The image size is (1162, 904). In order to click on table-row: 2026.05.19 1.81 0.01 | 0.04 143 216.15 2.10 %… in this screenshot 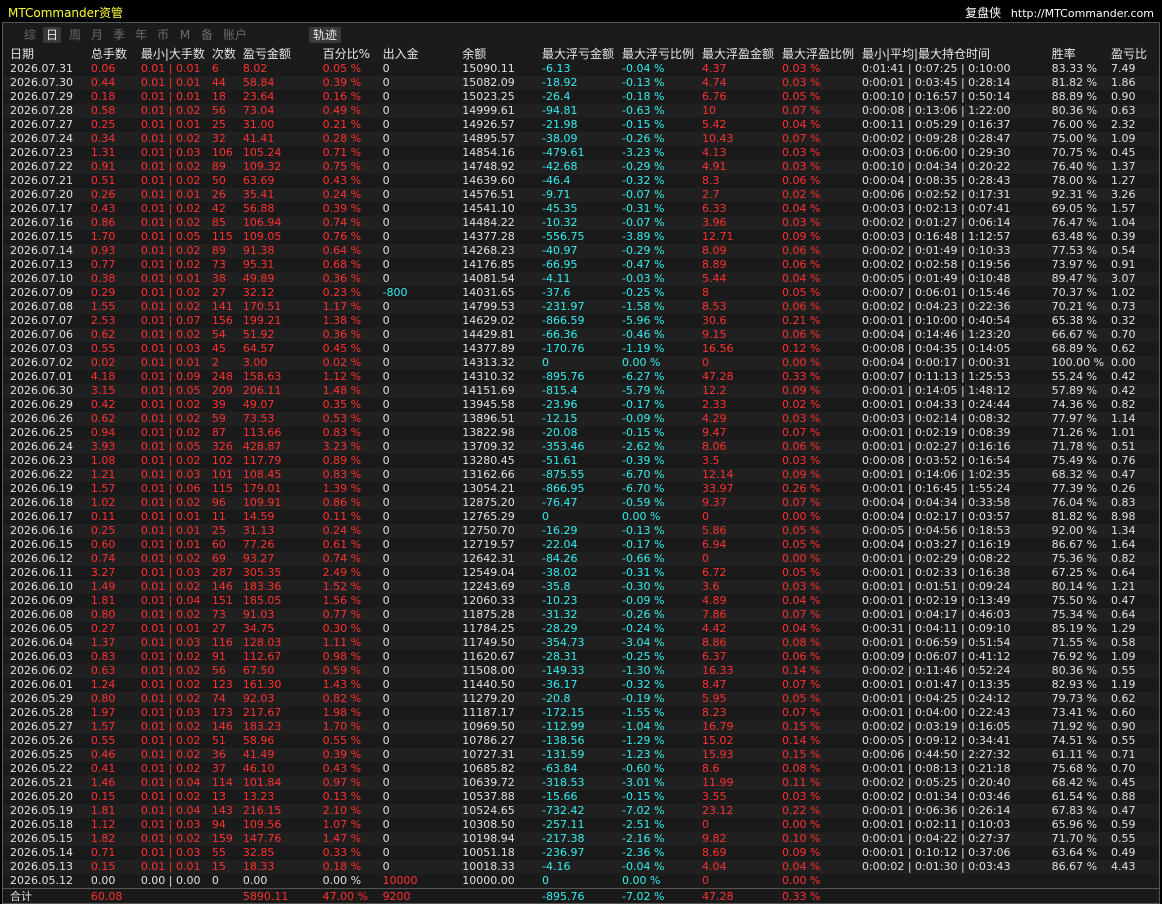, I will do `click(581, 811)`.